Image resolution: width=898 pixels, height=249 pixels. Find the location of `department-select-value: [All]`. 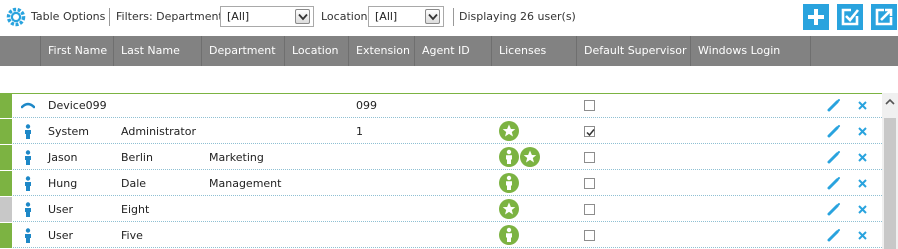

department-select-value: [All] is located at coordinates (238, 16).